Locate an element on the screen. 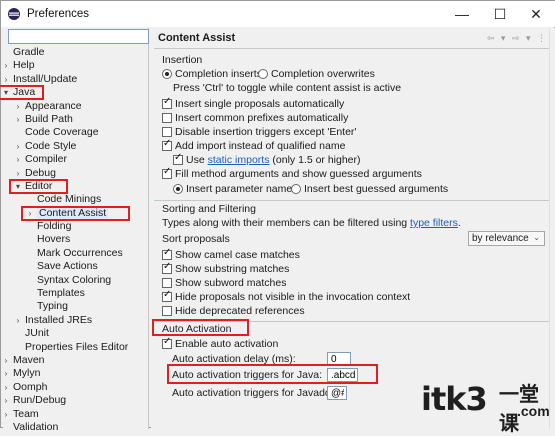 The image size is (555, 436). navigation-arrows: ⇦ ▾ ⇨ ▾ ⋮ is located at coordinates (517, 38).